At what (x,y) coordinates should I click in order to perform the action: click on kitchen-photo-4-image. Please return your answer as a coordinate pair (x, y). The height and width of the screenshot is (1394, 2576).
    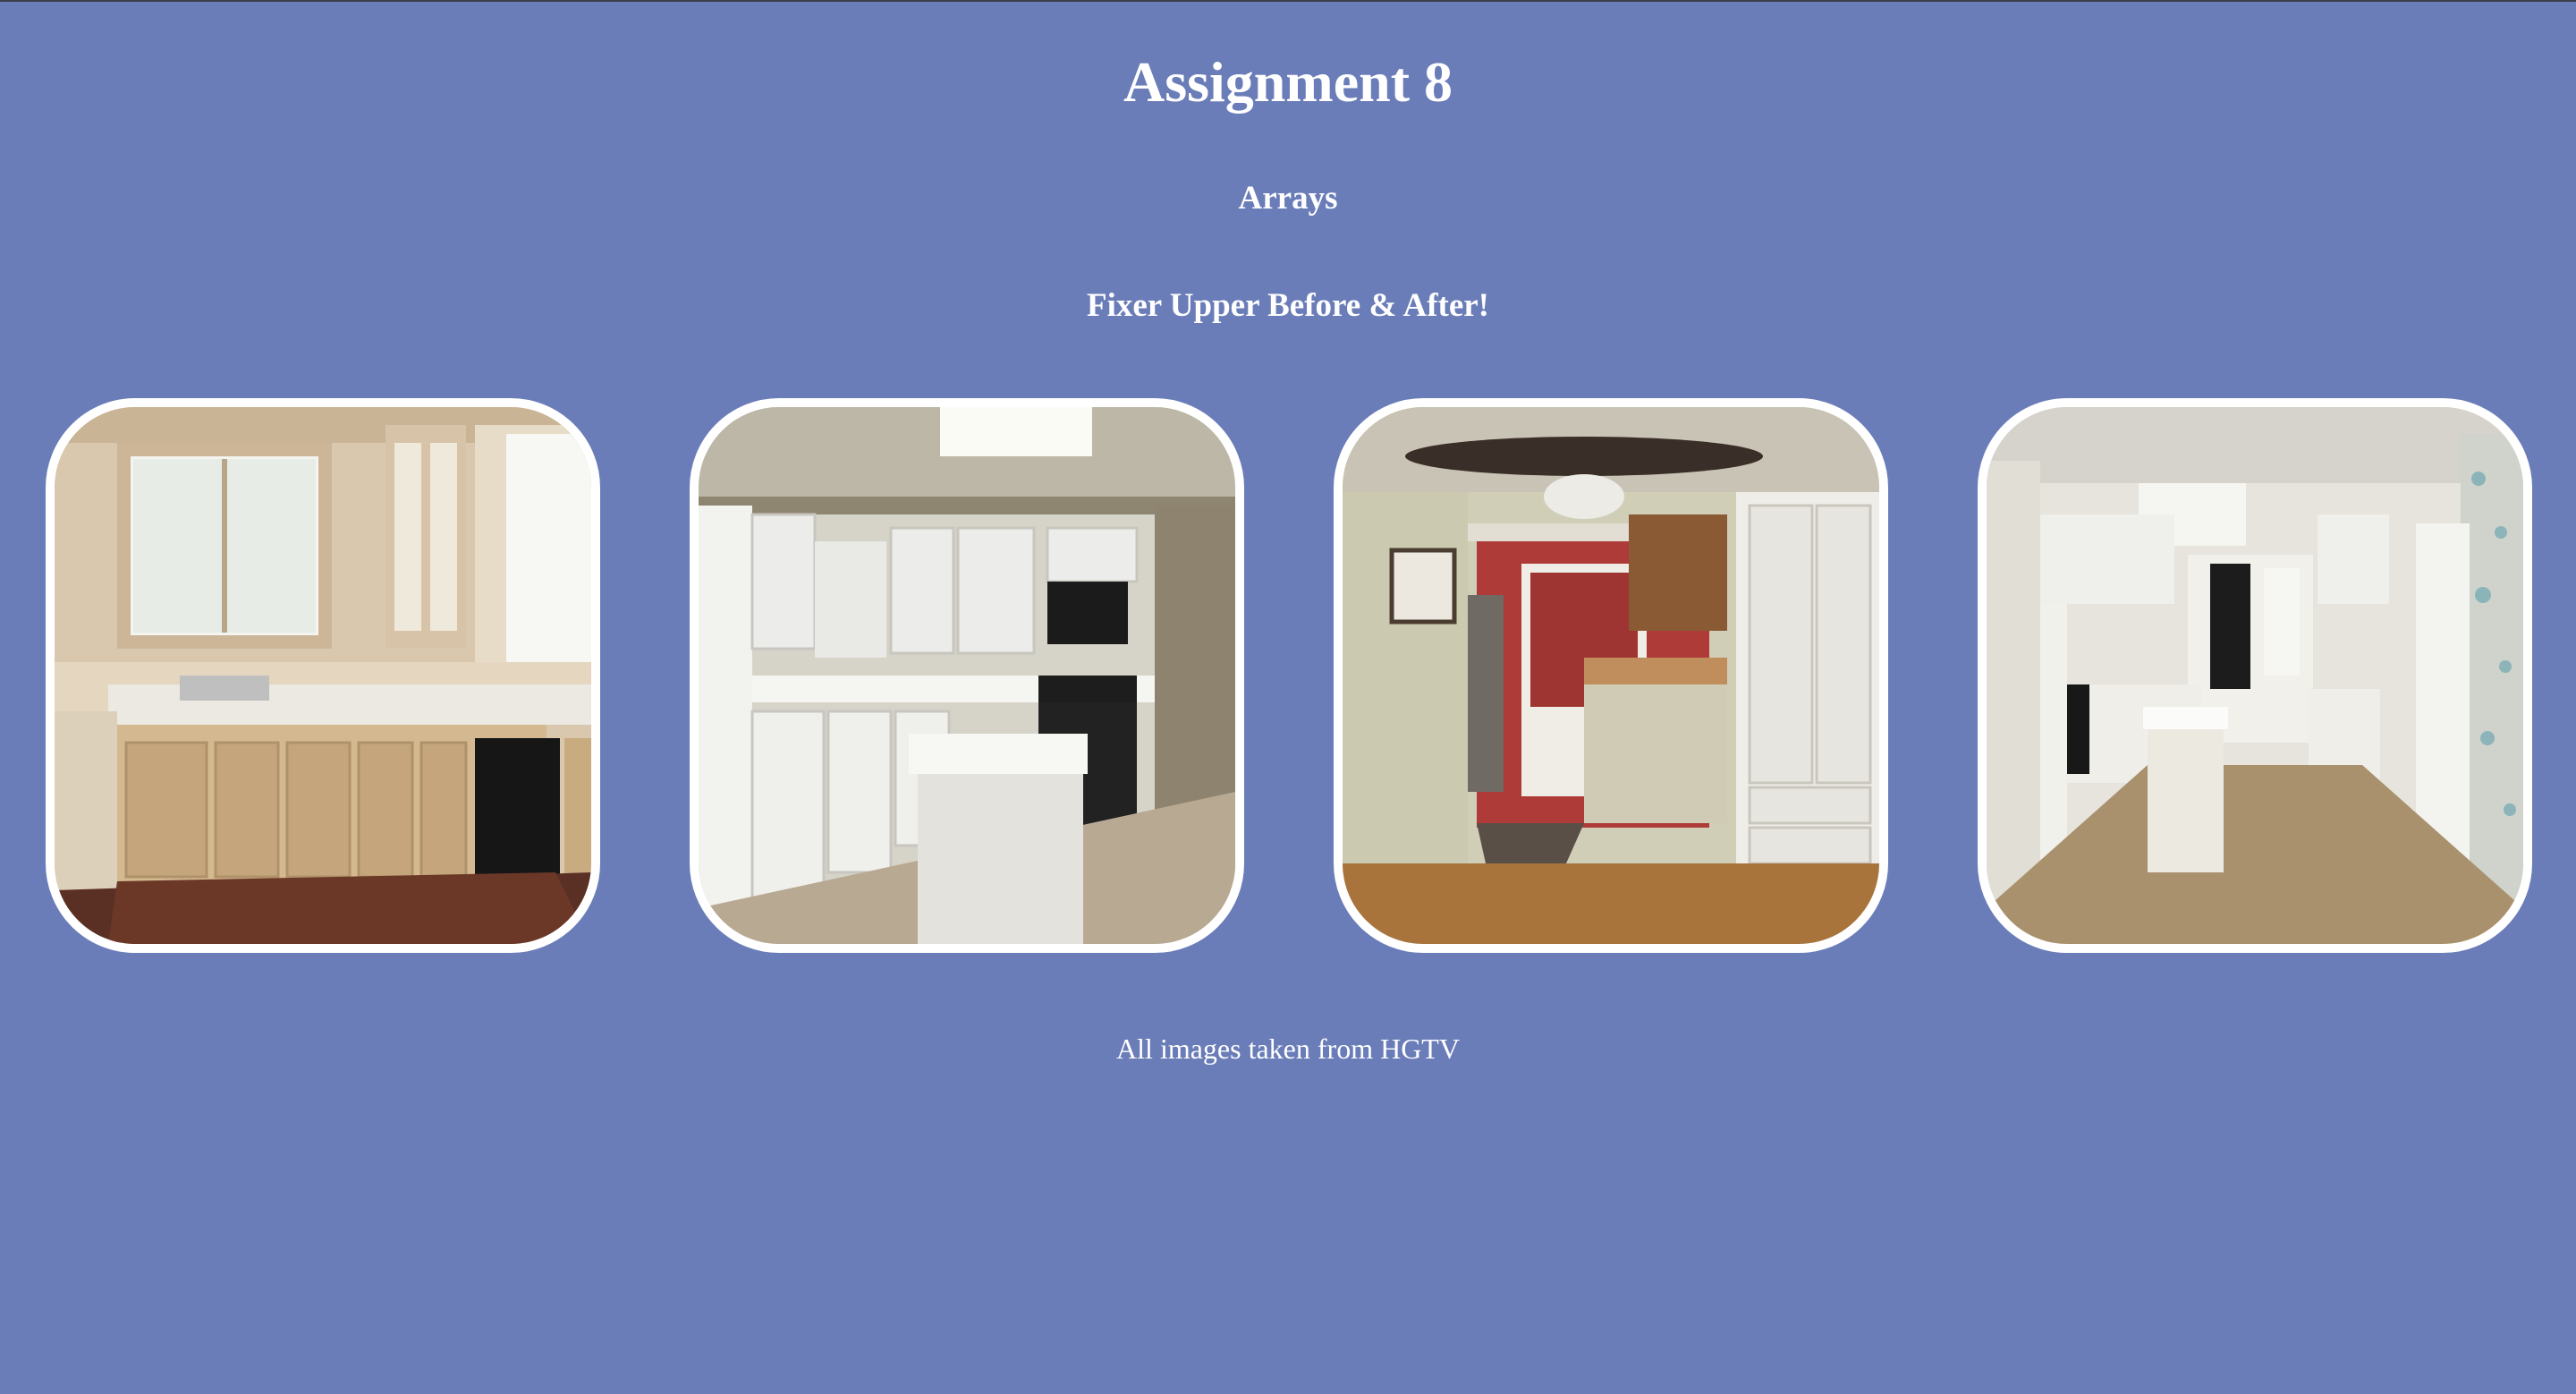
    Looking at the image, I should click on (2255, 675).